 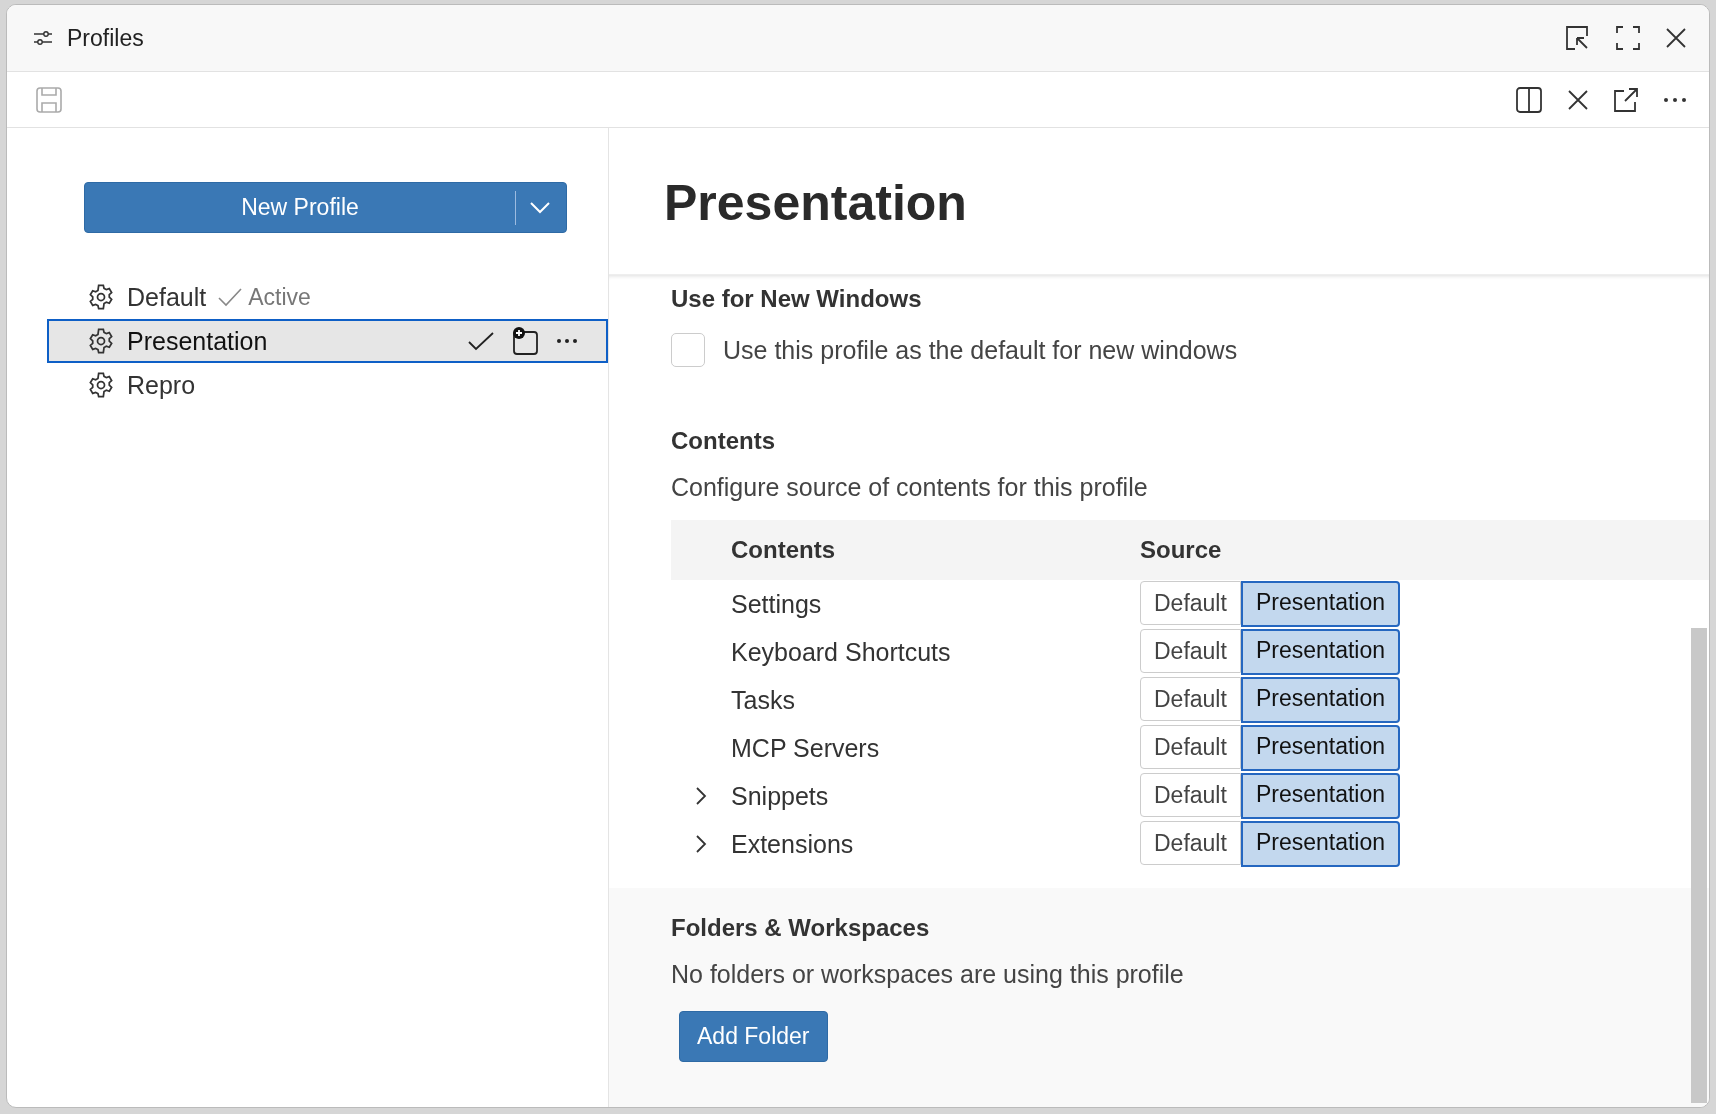 What do you see at coordinates (43, 38) in the screenshot?
I see `sliders-icon` at bounding box center [43, 38].